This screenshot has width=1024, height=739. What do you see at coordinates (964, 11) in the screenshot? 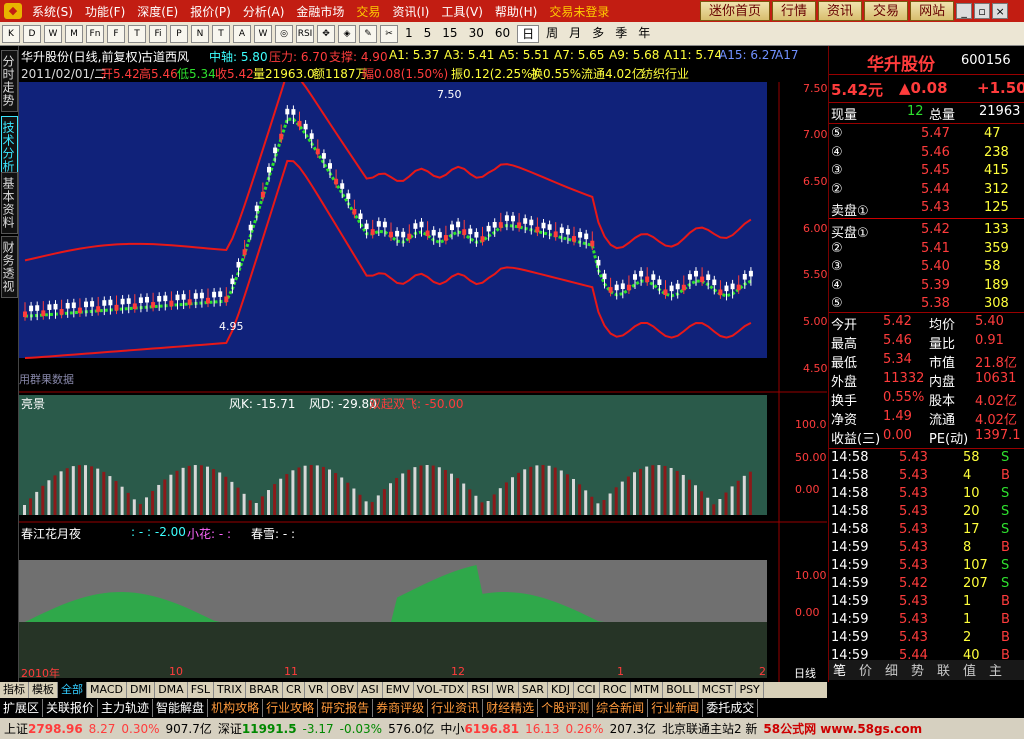
I see `minimize-icon: _` at bounding box center [964, 11].